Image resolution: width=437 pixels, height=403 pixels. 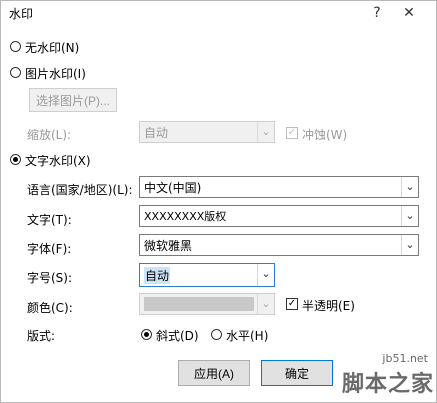 What do you see at coordinates (50, 308) in the screenshot?
I see `color-label: 颜色(C):` at bounding box center [50, 308].